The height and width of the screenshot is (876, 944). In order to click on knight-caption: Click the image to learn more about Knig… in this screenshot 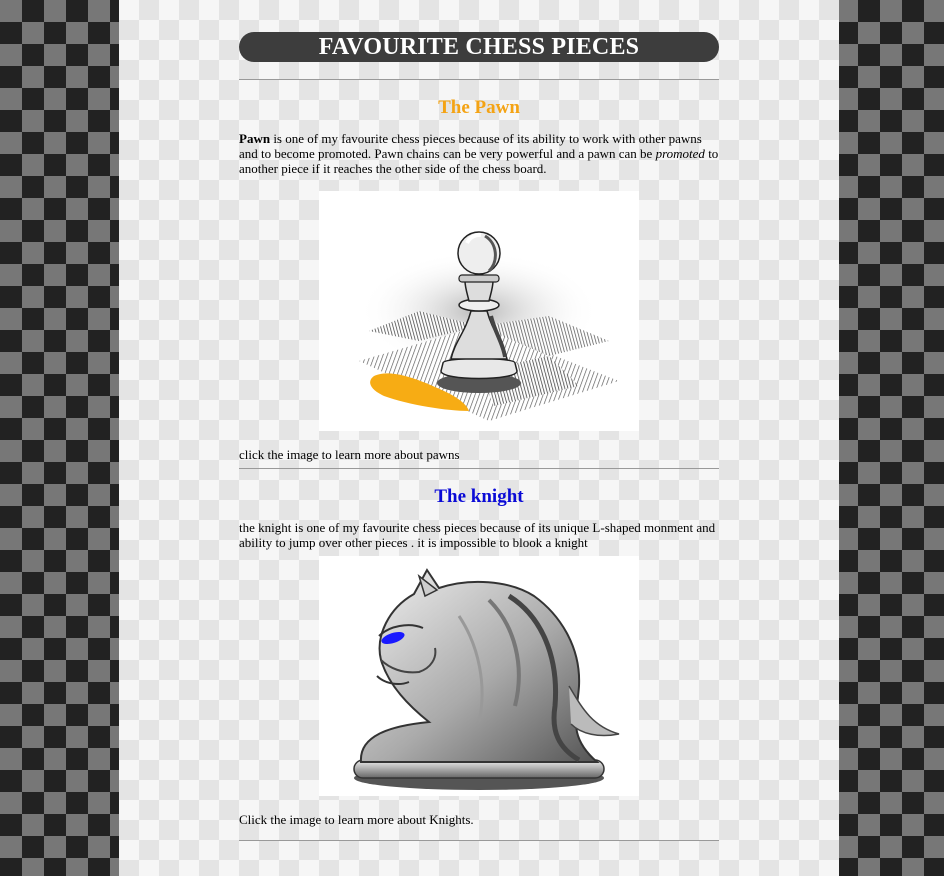, I will do `click(356, 819)`.